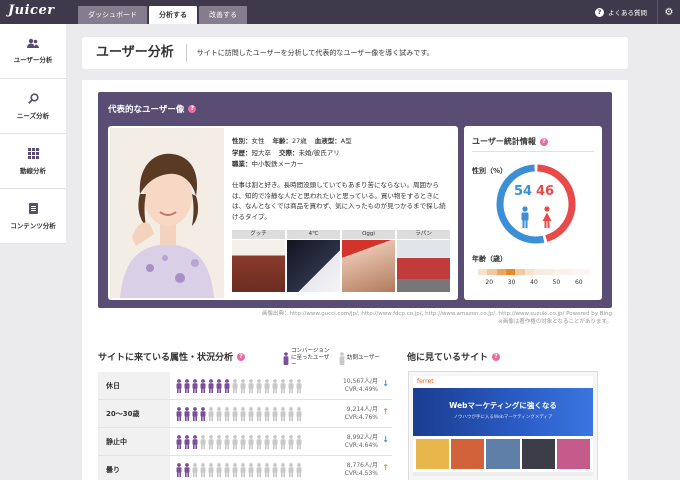 The height and width of the screenshot is (480, 680). Describe the element at coordinates (578, 282) in the screenshot. I see `age-tick: 60` at that location.